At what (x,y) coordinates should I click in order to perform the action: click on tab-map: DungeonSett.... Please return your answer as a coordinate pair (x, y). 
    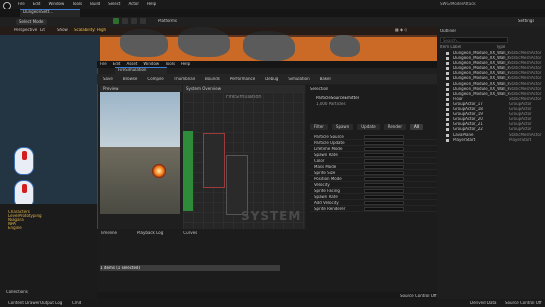
    Looking at the image, I should click on (50, 13).